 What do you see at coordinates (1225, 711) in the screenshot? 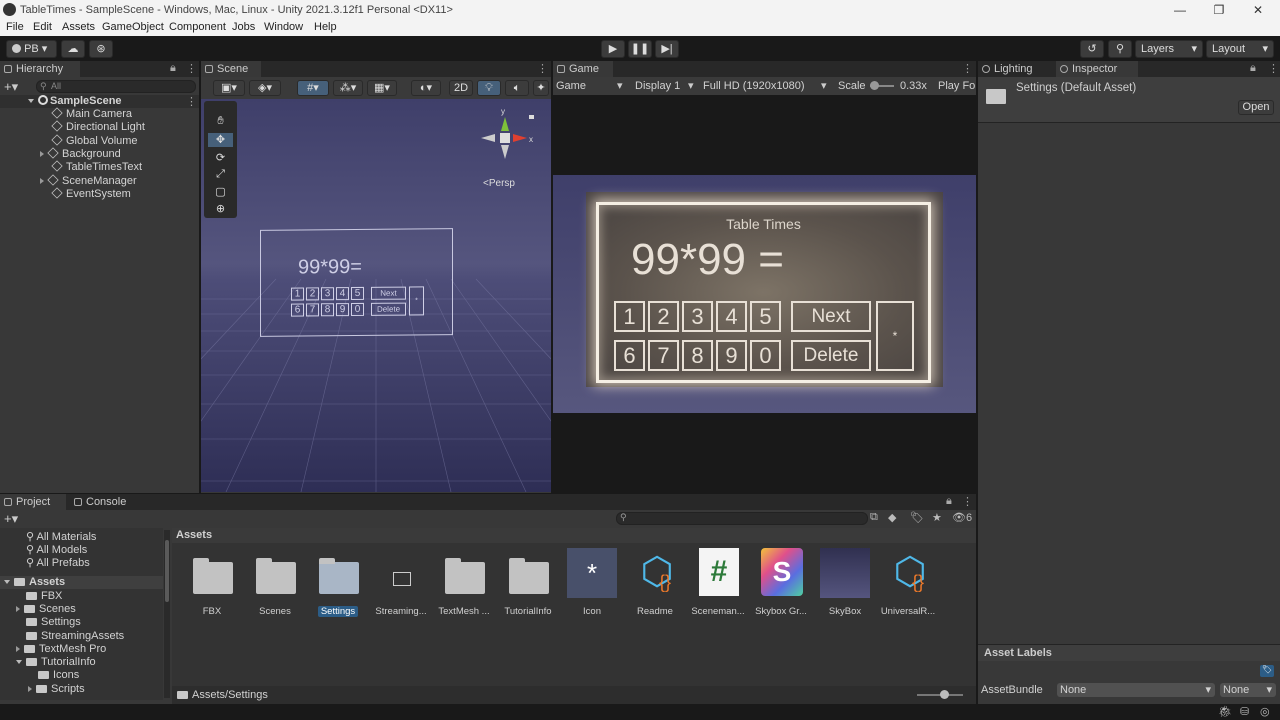
I see `debug-icon: 🐞︎` at bounding box center [1225, 711].